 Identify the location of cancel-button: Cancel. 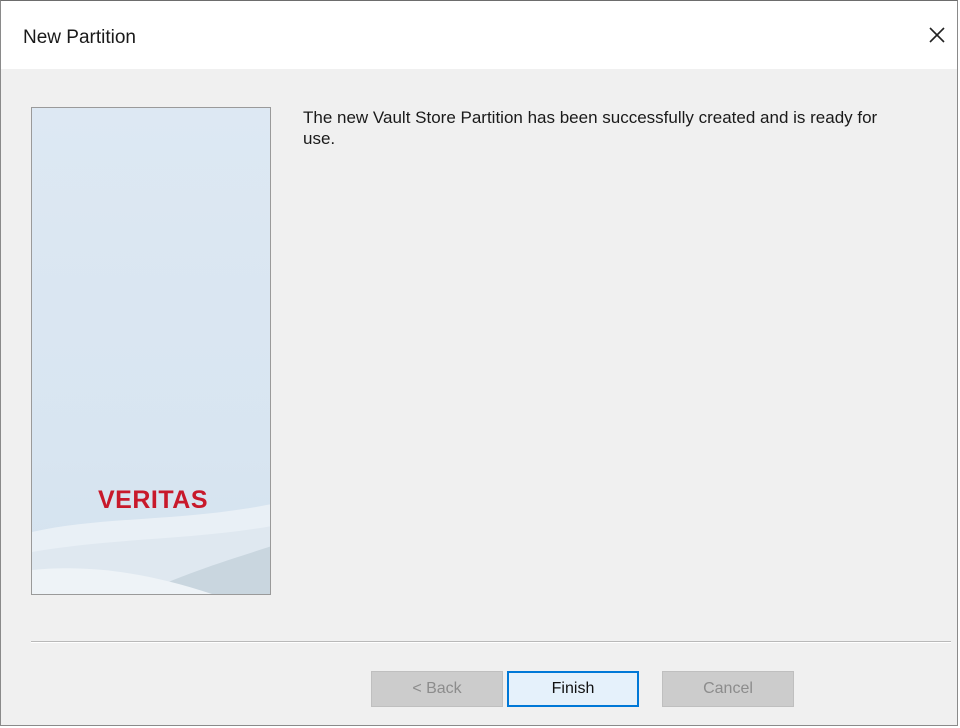
(728, 689).